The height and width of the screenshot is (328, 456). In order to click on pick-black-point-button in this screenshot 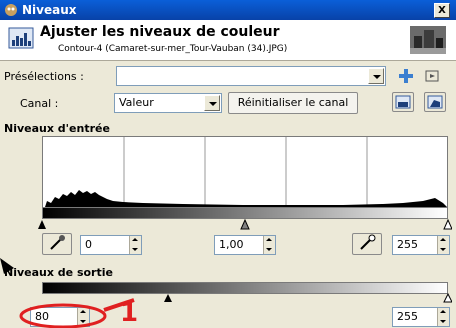, I will do `click(57, 244)`.